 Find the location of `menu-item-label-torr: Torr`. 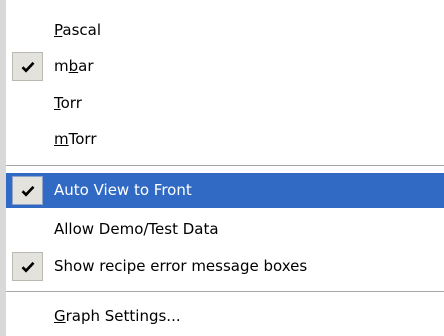

menu-item-label-torr: Torr is located at coordinates (68, 103).